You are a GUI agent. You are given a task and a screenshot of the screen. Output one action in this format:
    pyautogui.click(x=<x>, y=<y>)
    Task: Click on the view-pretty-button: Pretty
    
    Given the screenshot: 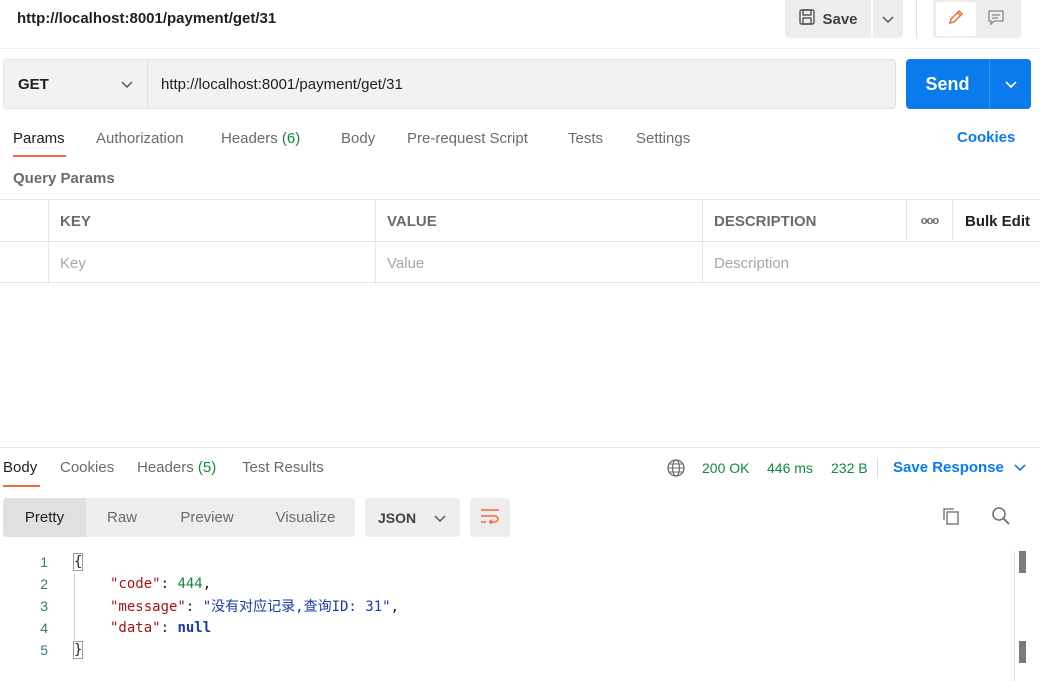 What is the action you would take?
    pyautogui.click(x=44, y=517)
    